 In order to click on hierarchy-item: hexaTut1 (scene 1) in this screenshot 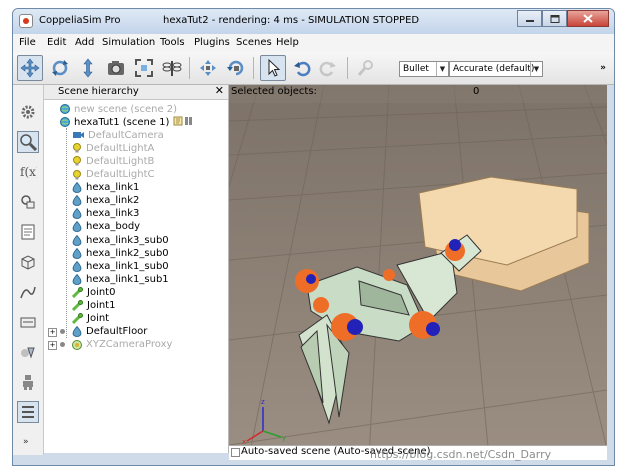, I will do `click(127, 122)`.